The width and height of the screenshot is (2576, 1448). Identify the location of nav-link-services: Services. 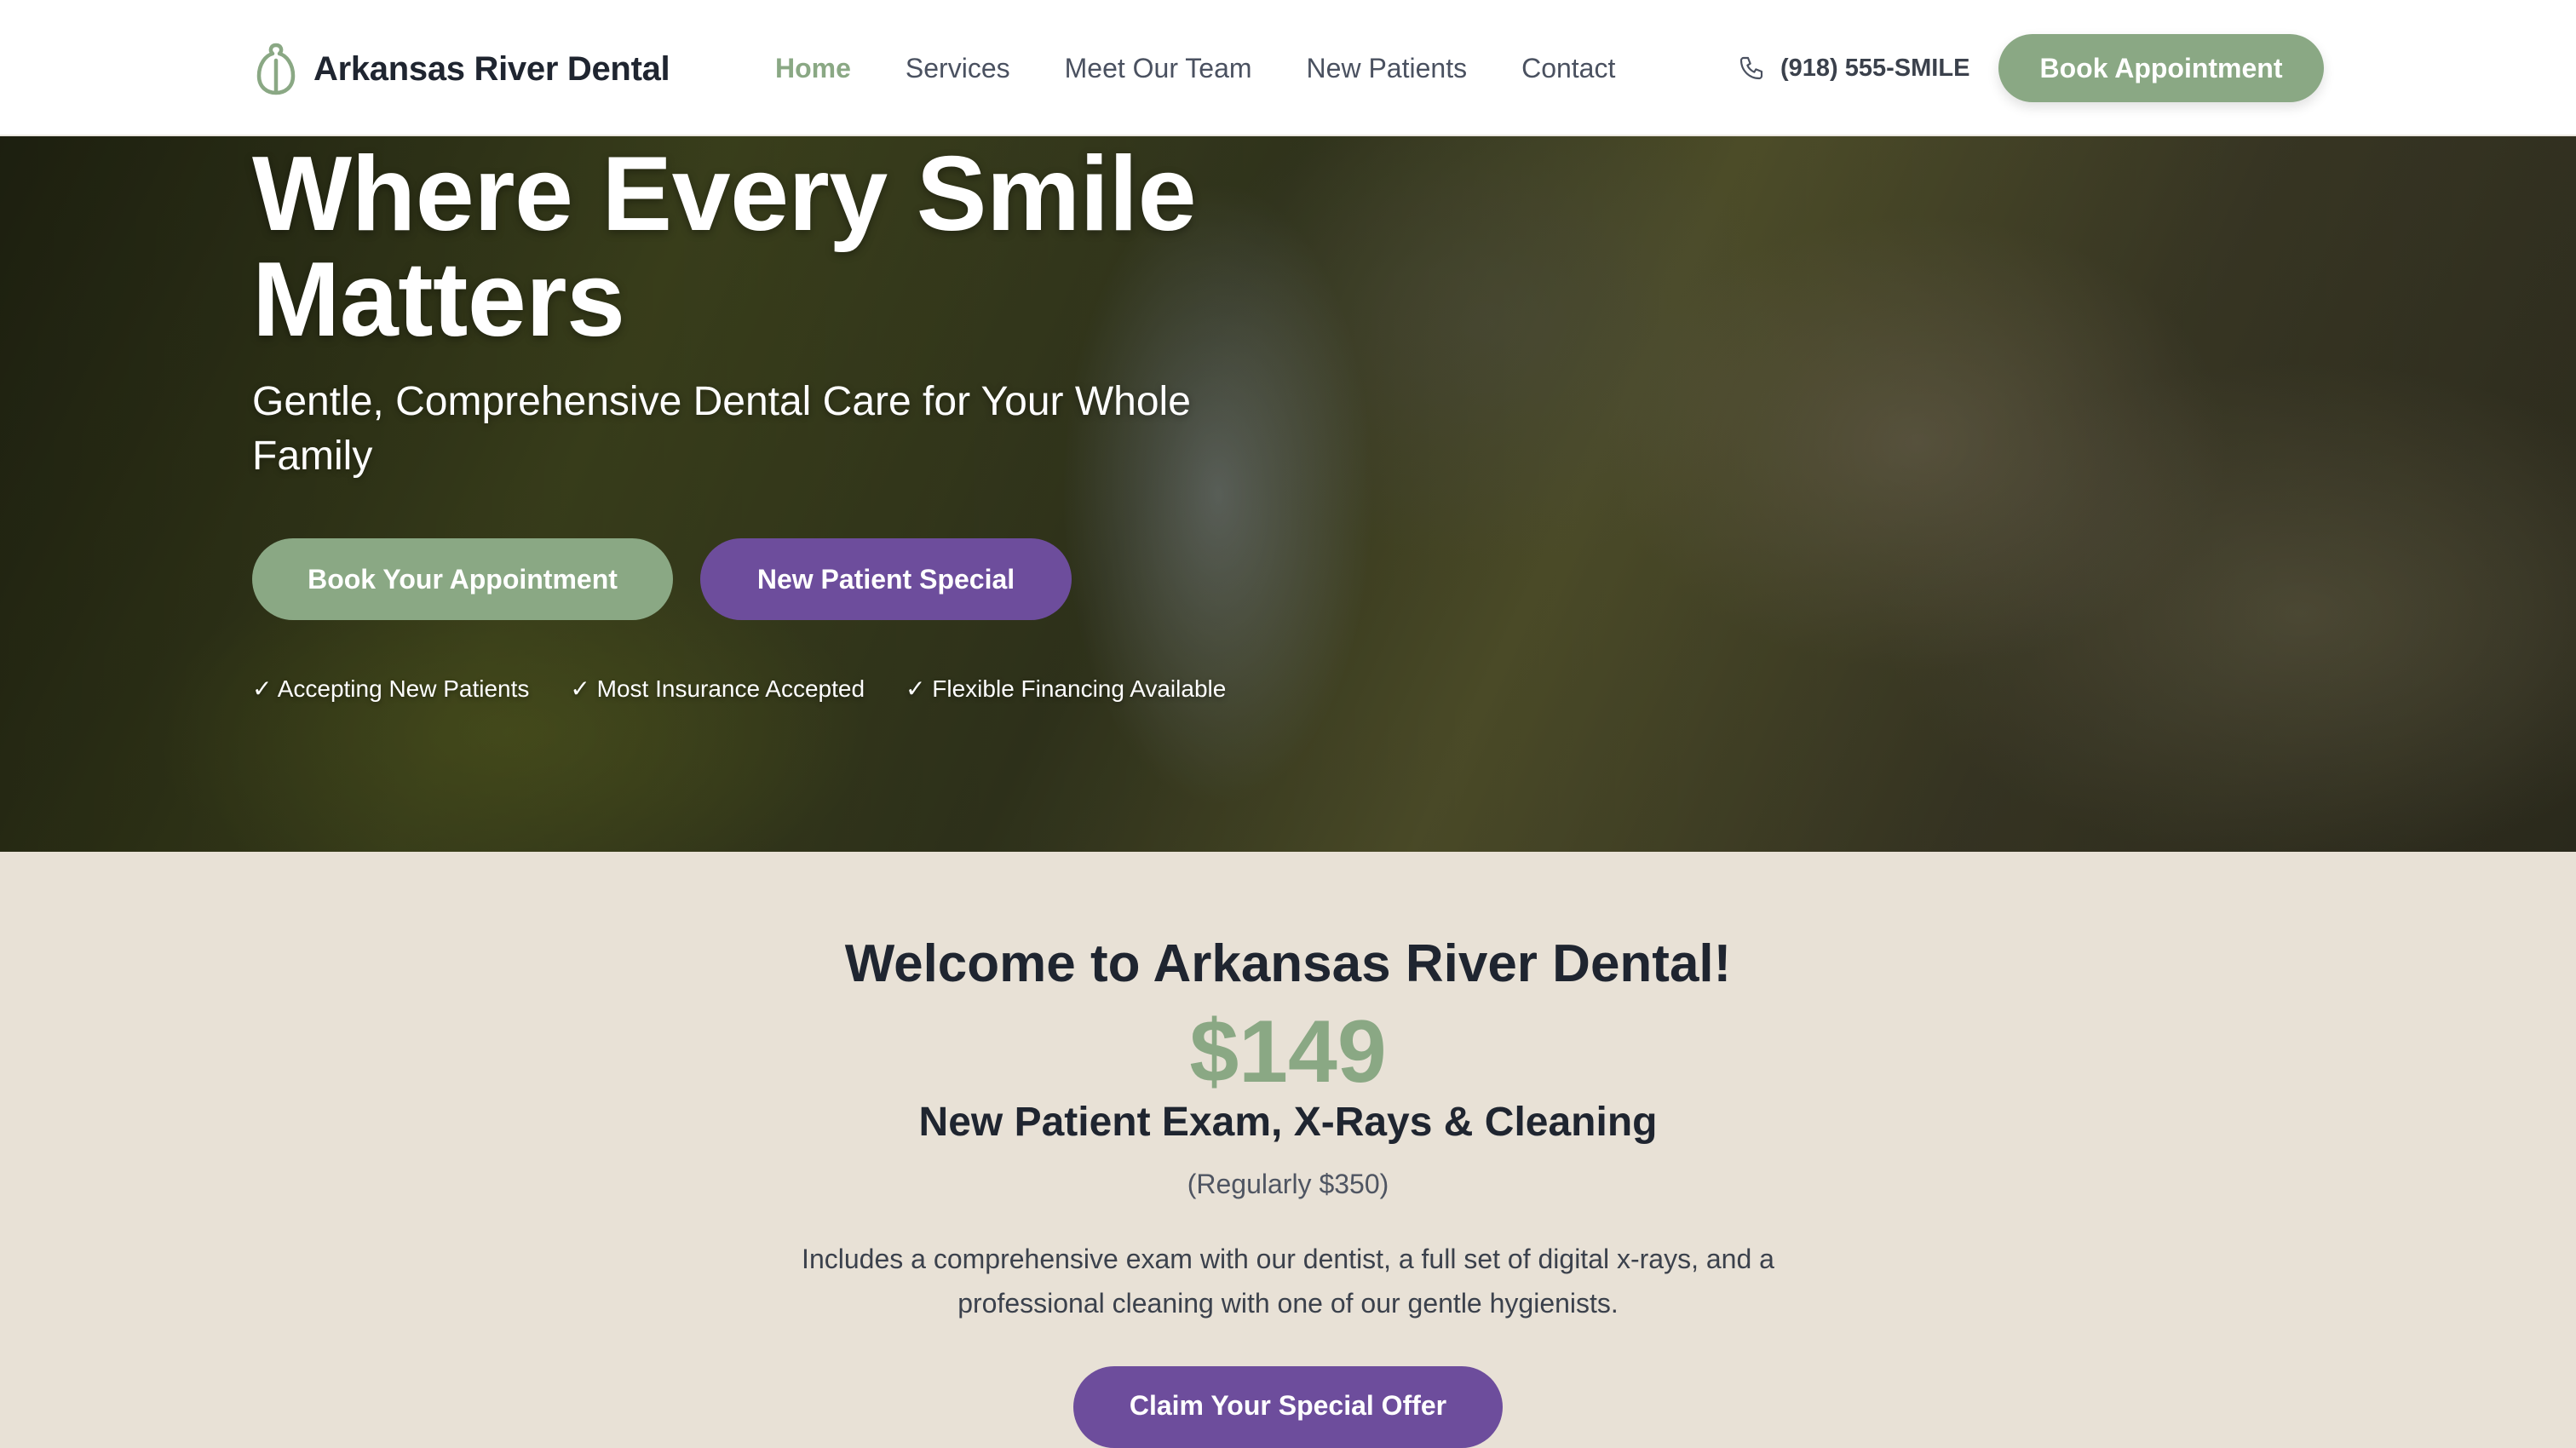
(958, 69).